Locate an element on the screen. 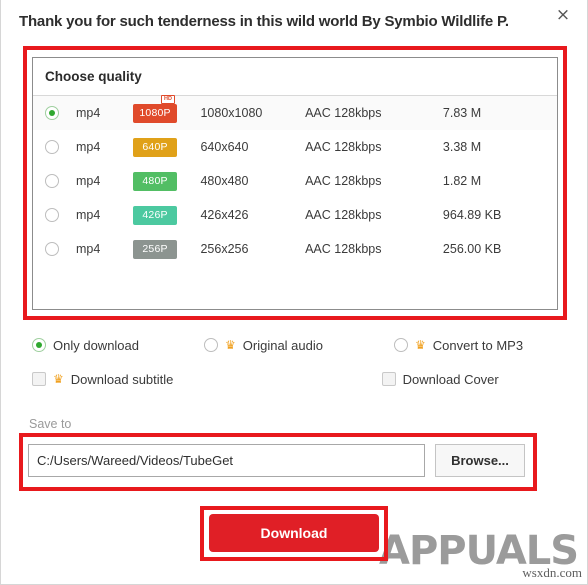 The image size is (588, 585). quality-badge-cell: 480P is located at coordinates (157, 181).